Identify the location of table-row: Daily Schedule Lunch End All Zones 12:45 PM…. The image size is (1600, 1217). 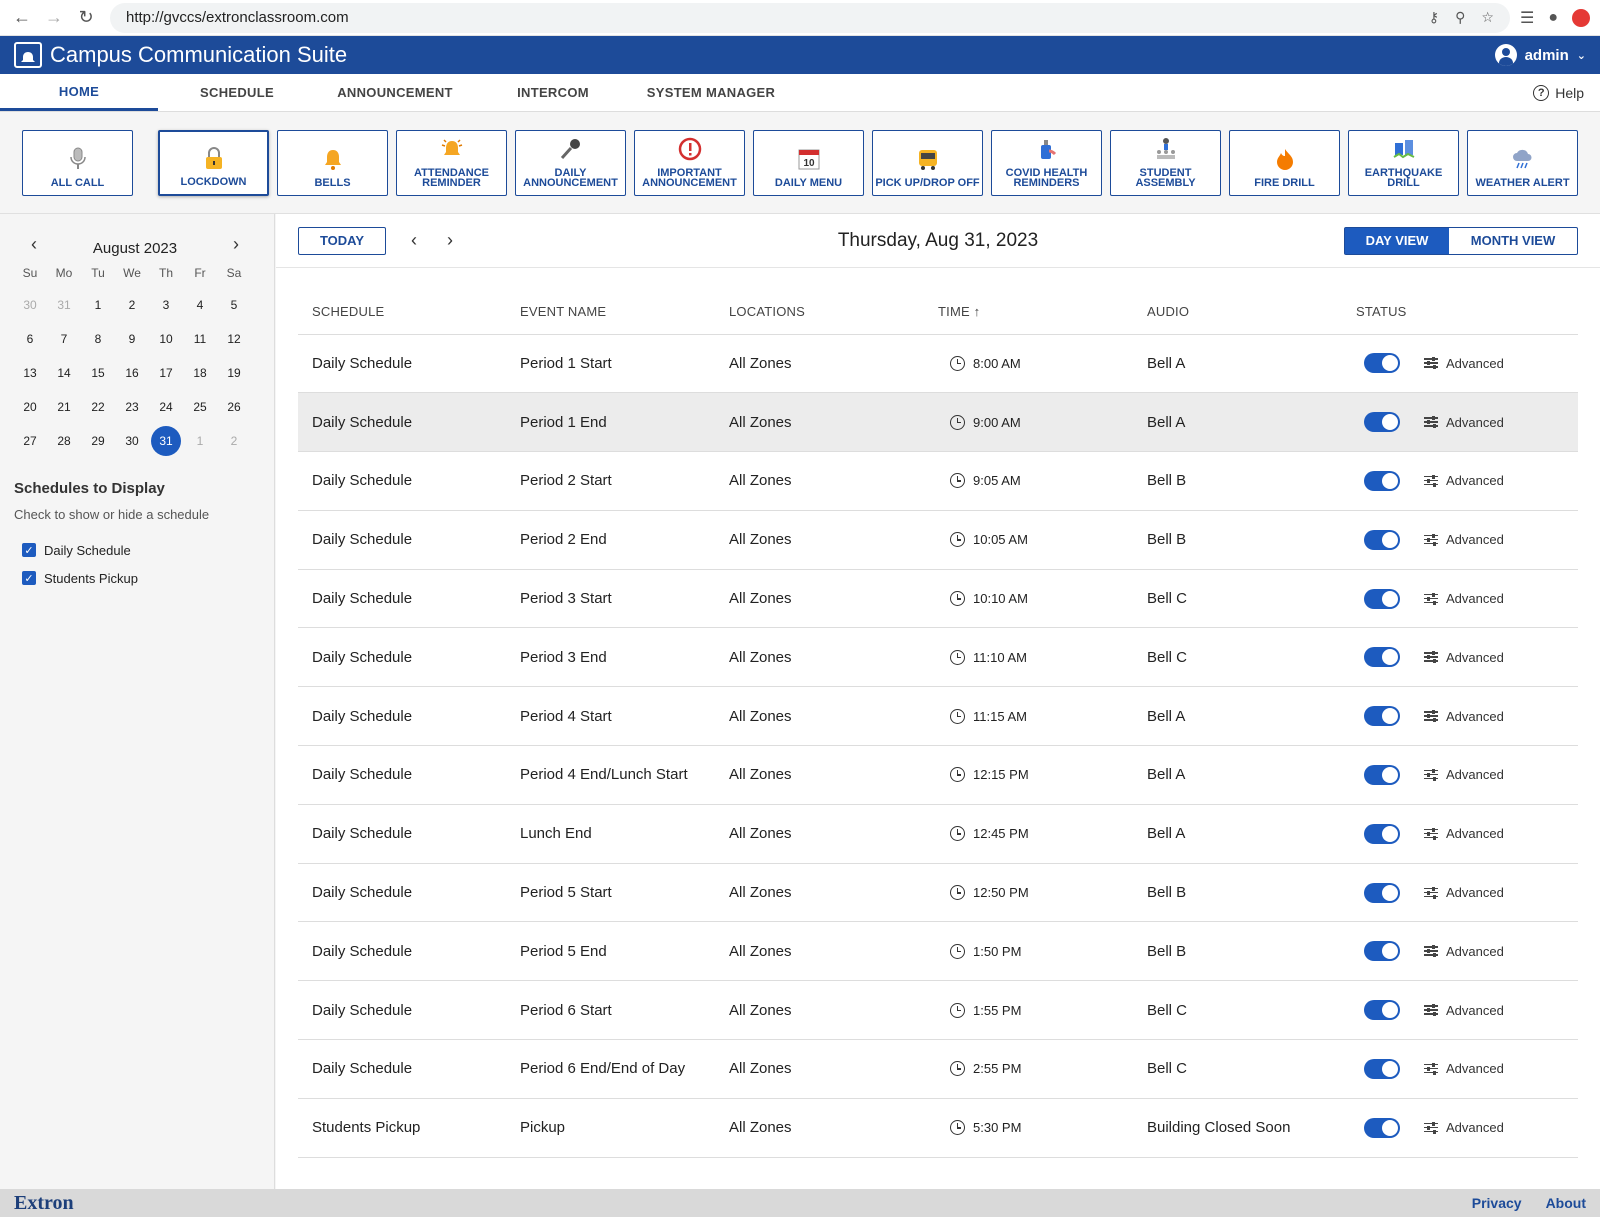
(938, 834).